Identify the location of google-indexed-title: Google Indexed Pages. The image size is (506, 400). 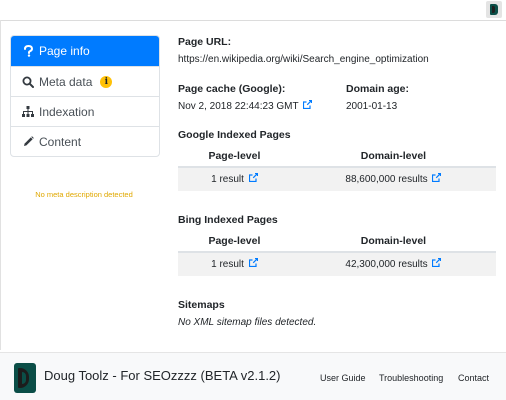
(234, 135).